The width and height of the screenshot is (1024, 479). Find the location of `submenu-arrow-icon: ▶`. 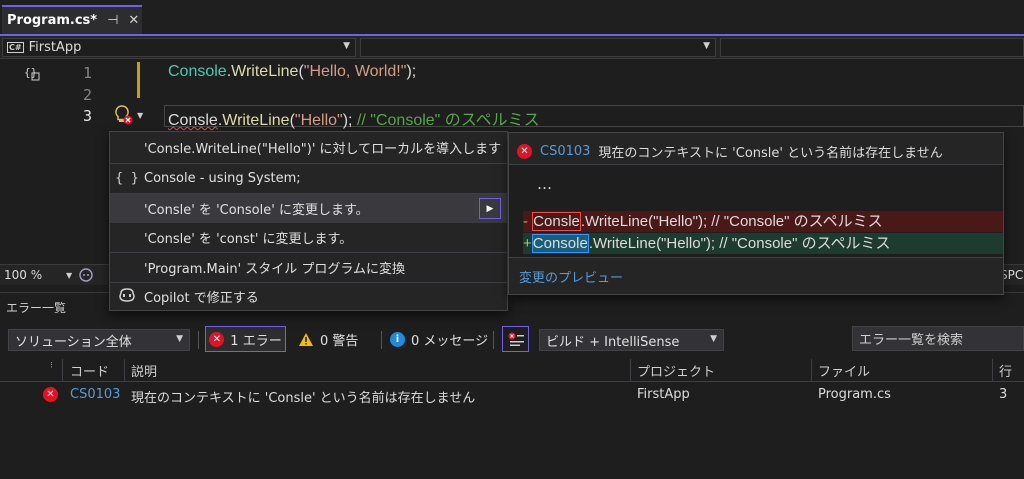

submenu-arrow-icon: ▶ is located at coordinates (490, 208).